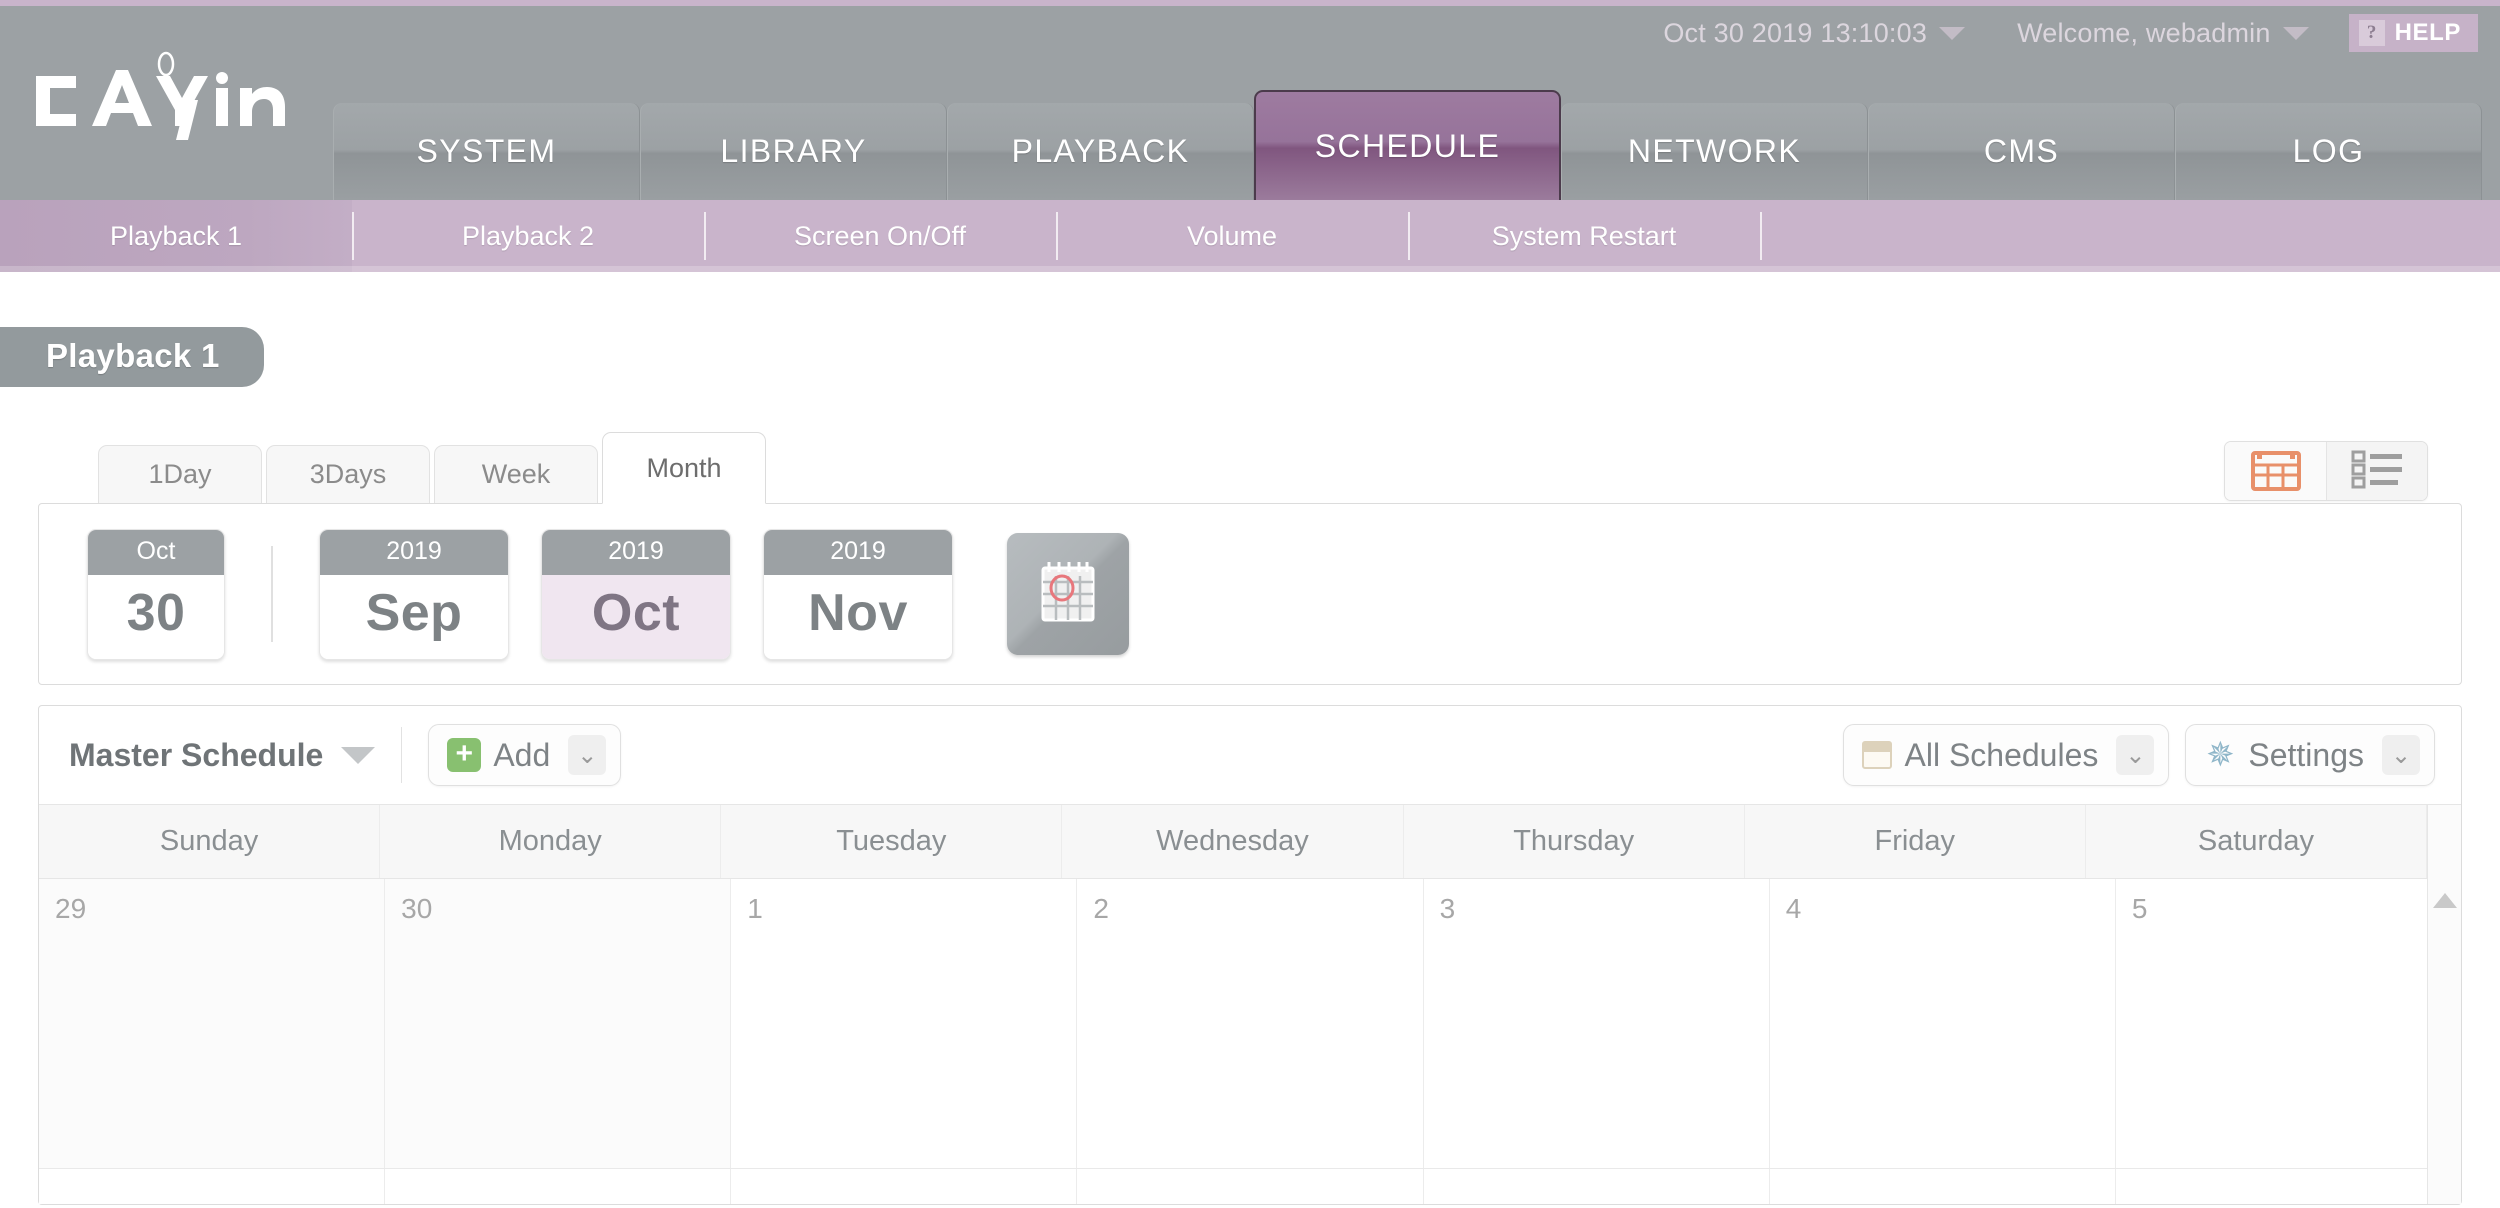 Image resolution: width=2500 pixels, height=1208 pixels. I want to click on welcome-text: Welcome, webadmin, so click(2144, 32).